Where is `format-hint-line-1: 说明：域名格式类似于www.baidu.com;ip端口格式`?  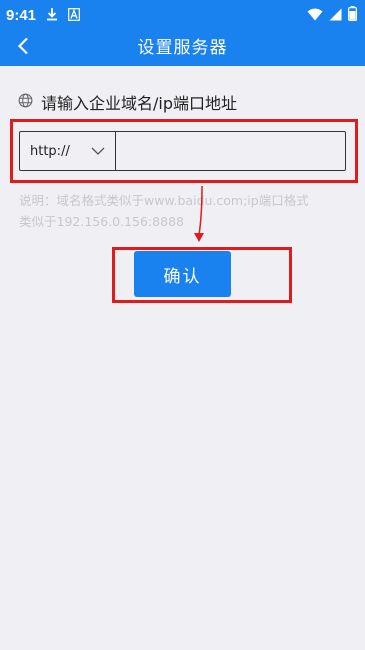
format-hint-line-1: 说明：域名格式类似于www.baidu.com;ip端口格式 is located at coordinates (164, 200).